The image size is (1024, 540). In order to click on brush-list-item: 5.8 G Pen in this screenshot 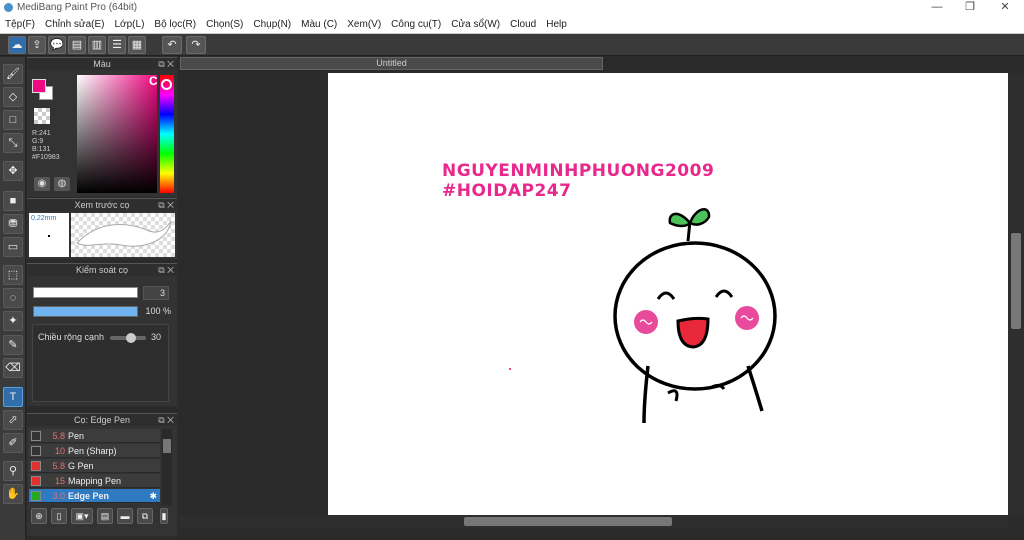, I will do `click(94, 466)`.